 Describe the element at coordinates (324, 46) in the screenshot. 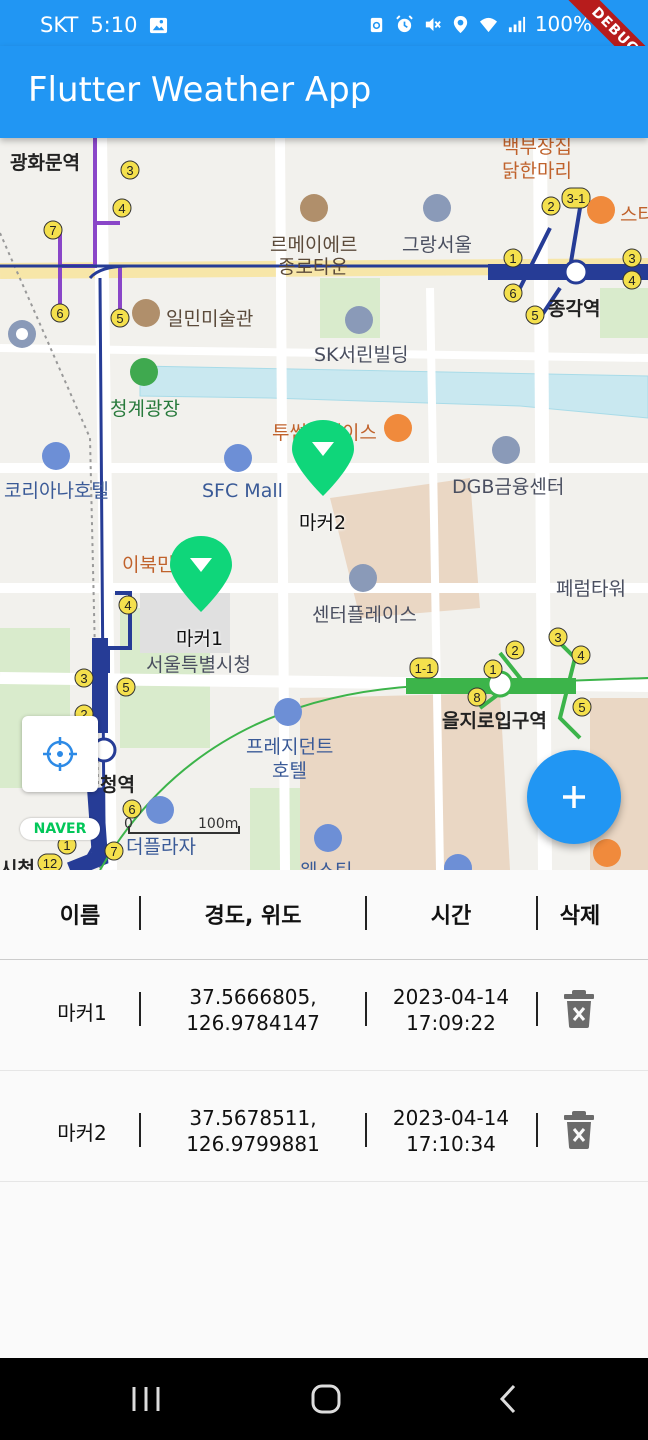

I see `status-bar: SKT 5:10 100% DEBUG` at that location.